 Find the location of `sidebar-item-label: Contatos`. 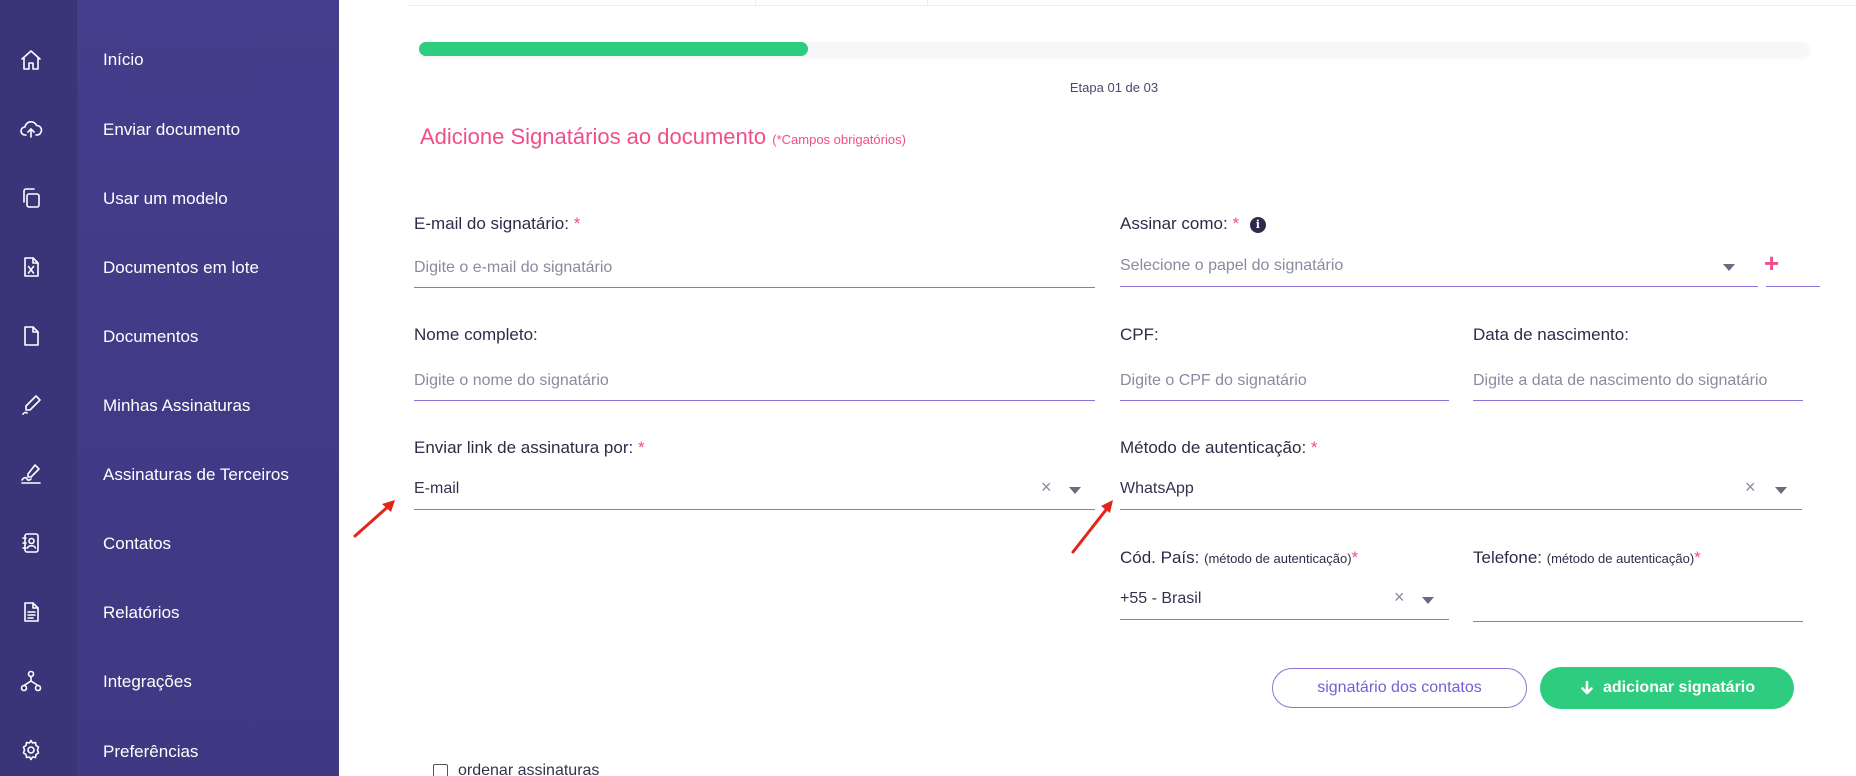

sidebar-item-label: Contatos is located at coordinates (137, 543).